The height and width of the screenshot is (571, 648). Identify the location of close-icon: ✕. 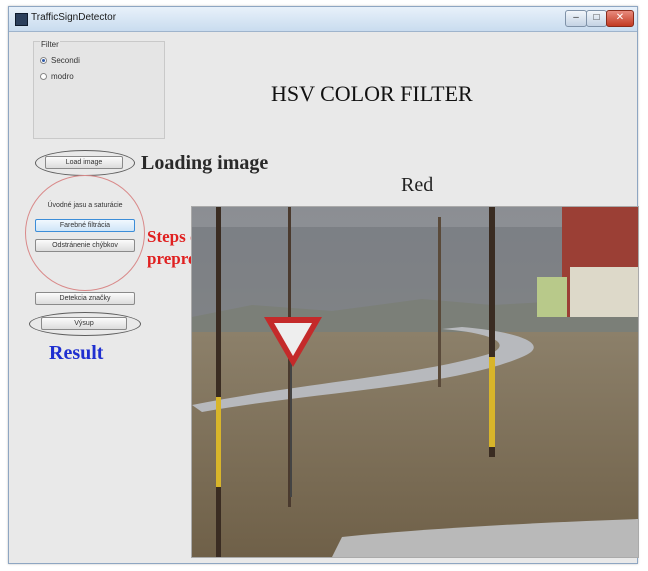
(620, 18).